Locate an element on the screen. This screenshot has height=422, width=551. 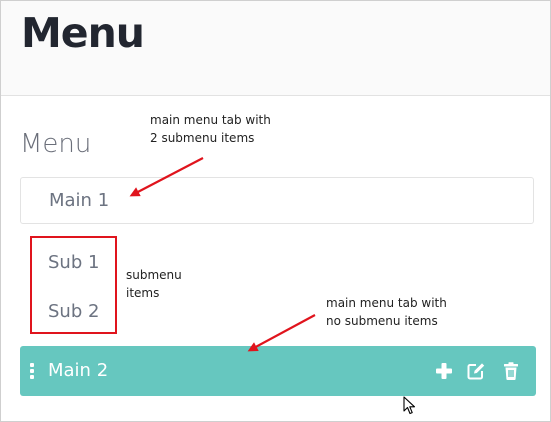
annotation-main-with-submenu: main menu tab with 2 submenu items is located at coordinates (210, 129).